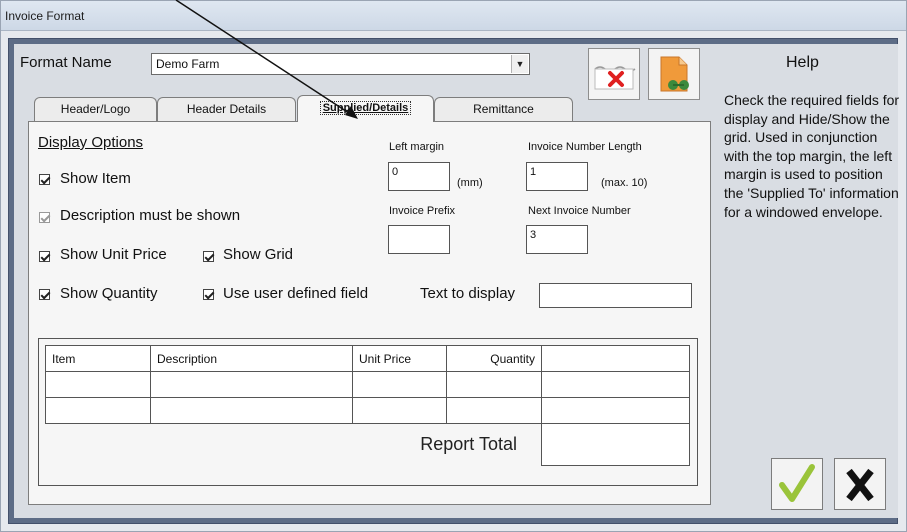  I want to click on close-icon, so click(860, 485).